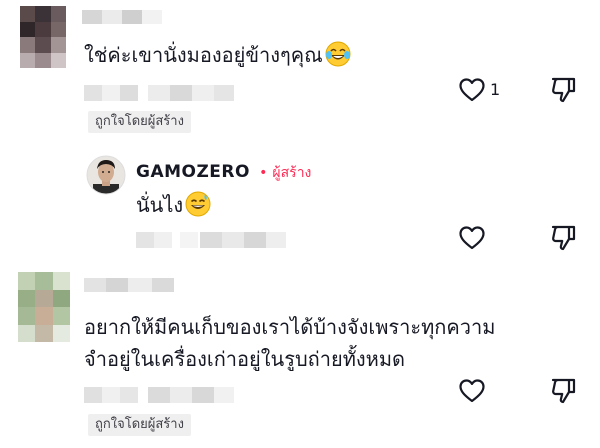 The height and width of the screenshot is (448, 600). What do you see at coordinates (292, 173) in the screenshot?
I see `creator-badge: ผู้สร้าง` at bounding box center [292, 173].